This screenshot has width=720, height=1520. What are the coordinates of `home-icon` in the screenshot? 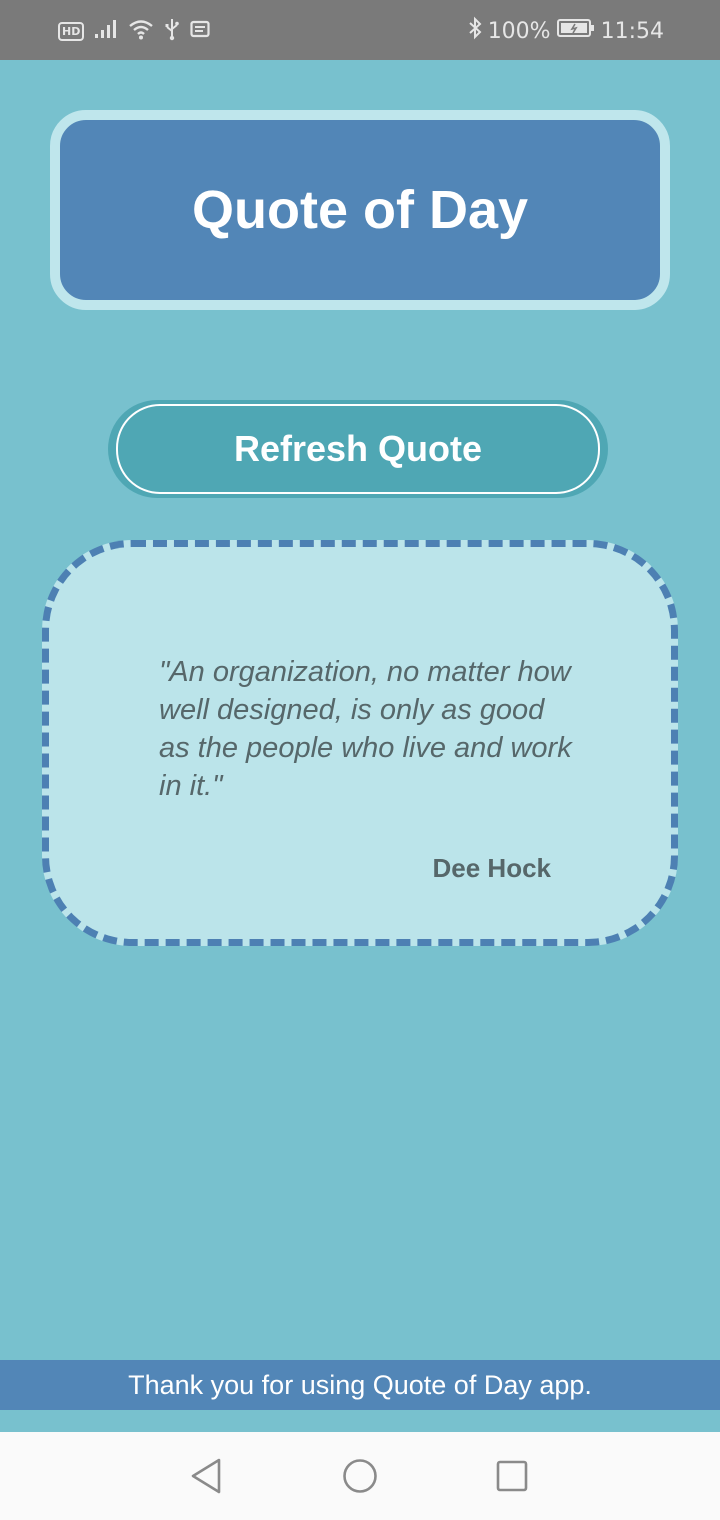 It's located at (360, 1476).